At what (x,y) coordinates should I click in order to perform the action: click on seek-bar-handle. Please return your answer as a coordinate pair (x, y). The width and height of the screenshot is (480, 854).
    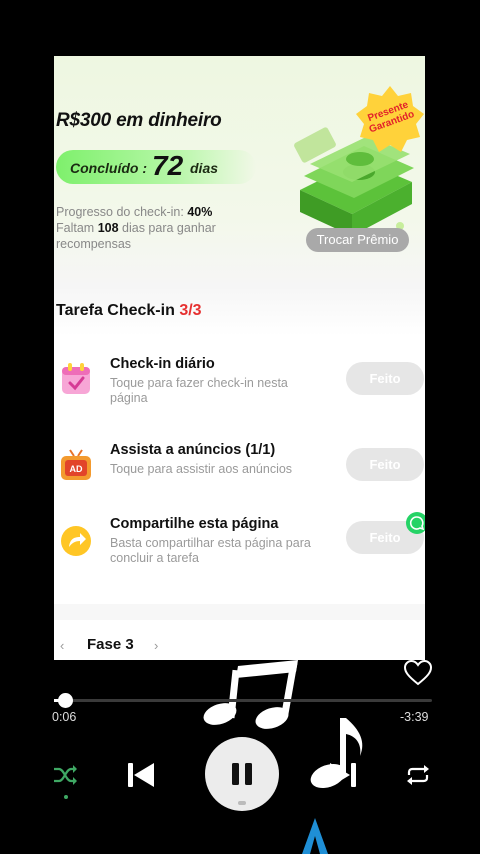
    Looking at the image, I should click on (65, 700).